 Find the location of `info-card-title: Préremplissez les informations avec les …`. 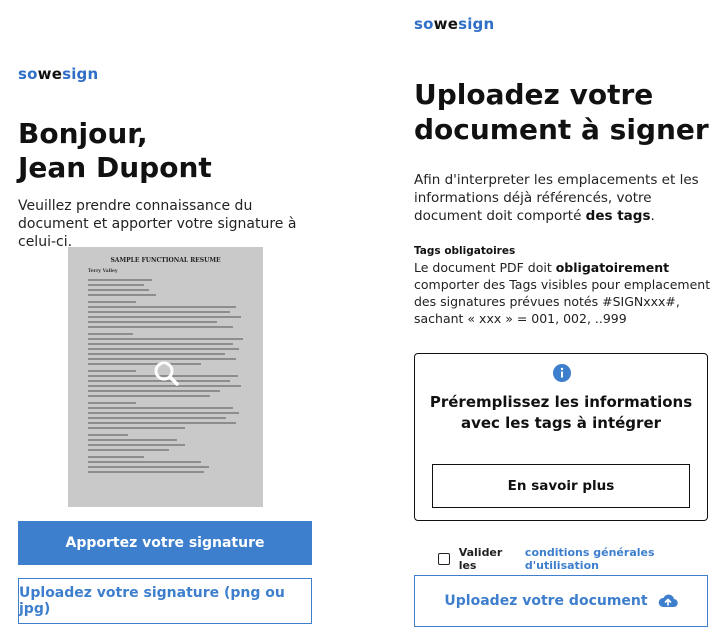

info-card-title: Préremplissez les informations avec les … is located at coordinates (561, 413).